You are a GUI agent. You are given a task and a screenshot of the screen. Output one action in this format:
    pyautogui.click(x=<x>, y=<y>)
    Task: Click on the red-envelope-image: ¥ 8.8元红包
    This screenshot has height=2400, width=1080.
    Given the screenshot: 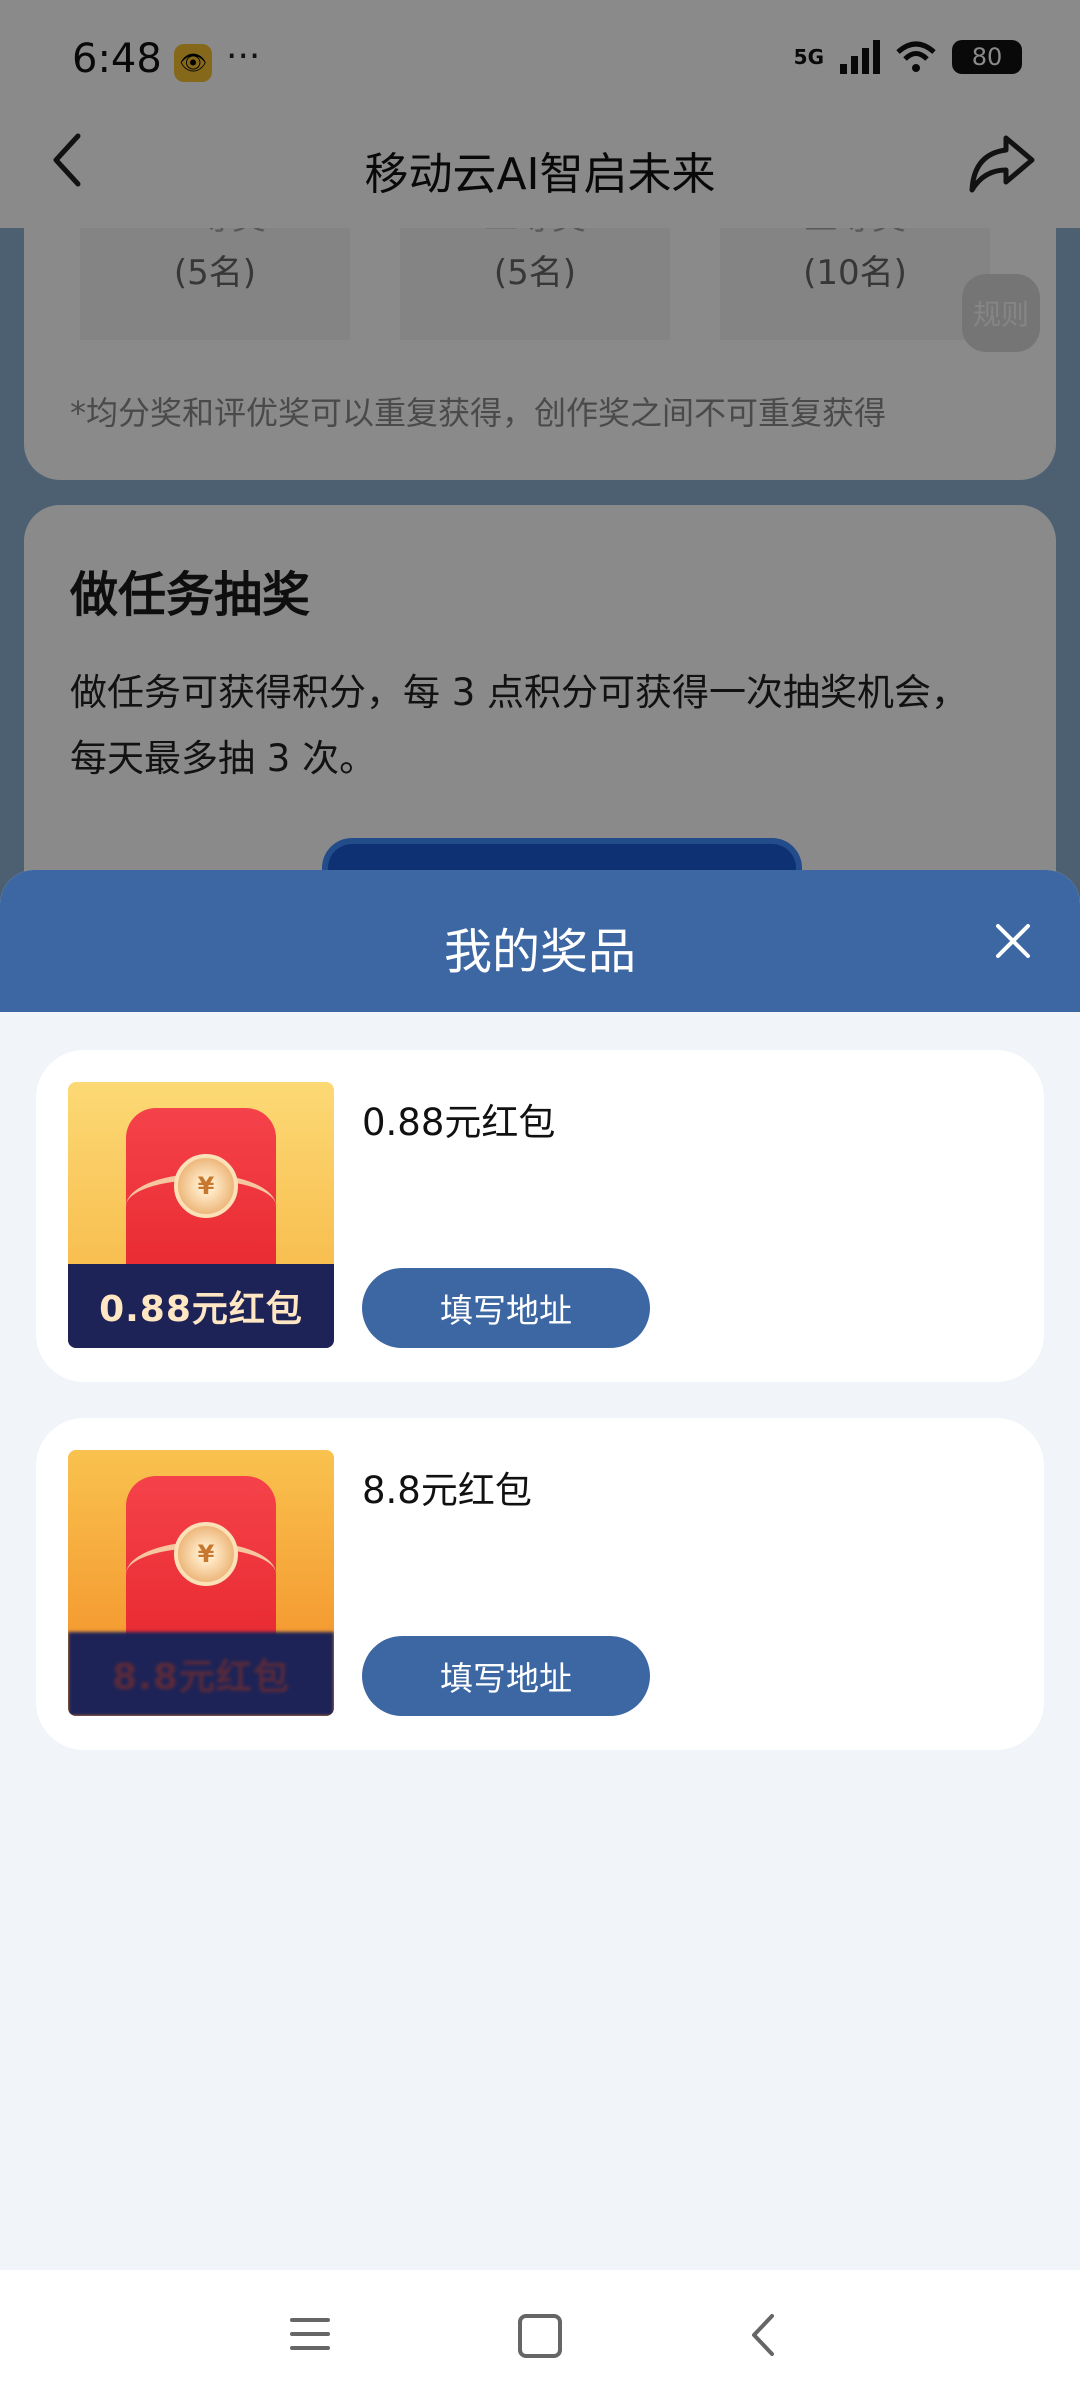 What is the action you would take?
    pyautogui.click(x=201, y=1583)
    